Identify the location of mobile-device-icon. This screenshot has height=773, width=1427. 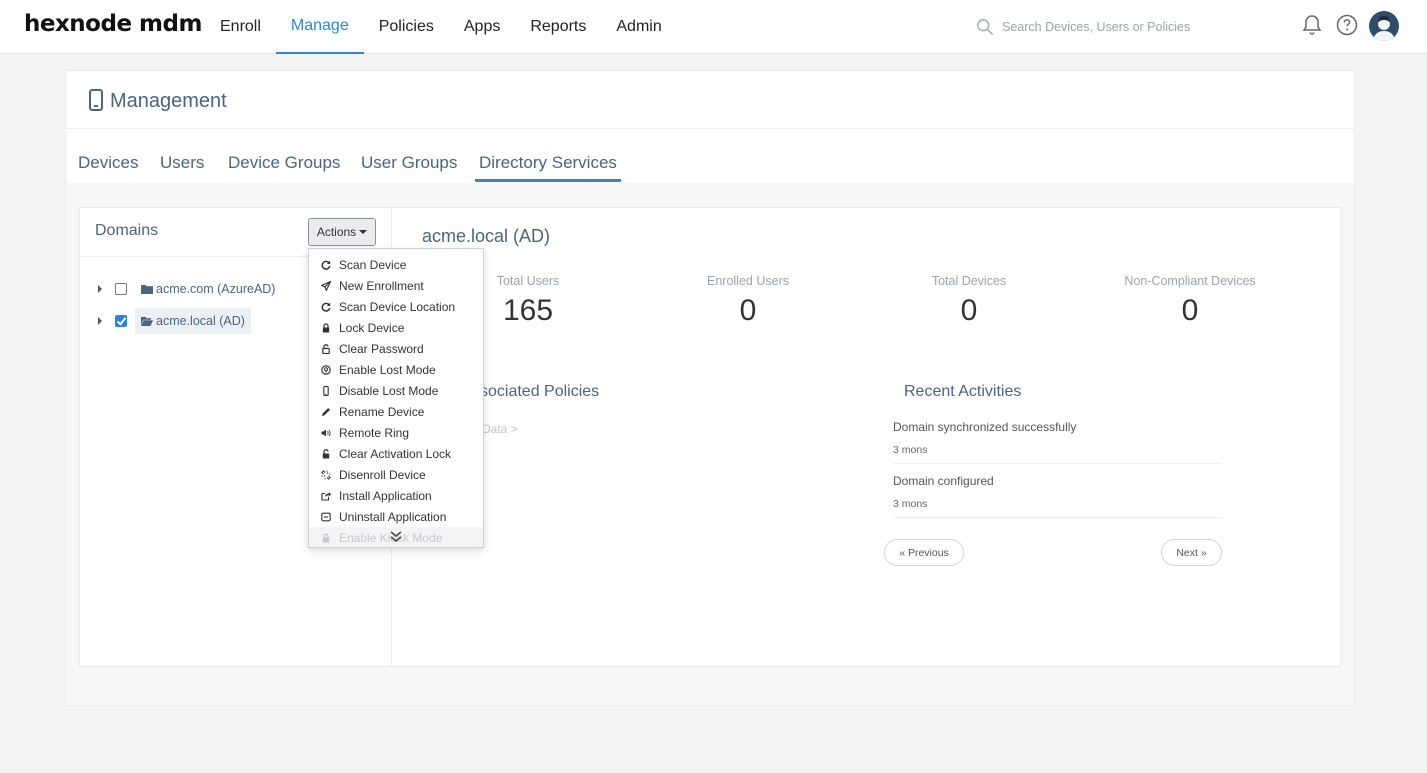
(96, 100).